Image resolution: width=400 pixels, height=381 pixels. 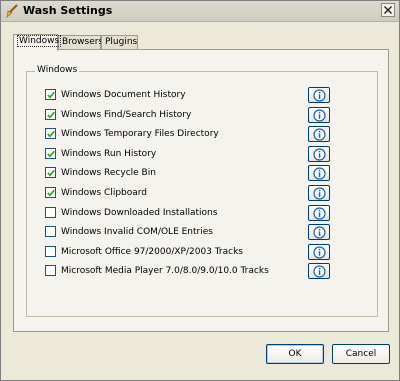 I want to click on close-button, so click(x=388, y=10).